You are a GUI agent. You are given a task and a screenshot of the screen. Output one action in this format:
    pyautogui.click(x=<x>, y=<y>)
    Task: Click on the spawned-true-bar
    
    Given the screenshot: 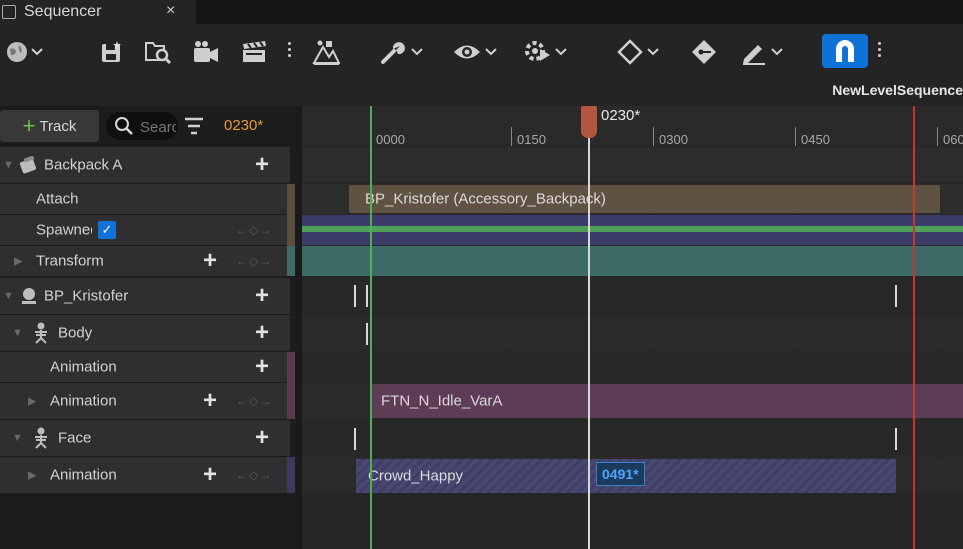 What is the action you would take?
    pyautogui.click(x=632, y=229)
    